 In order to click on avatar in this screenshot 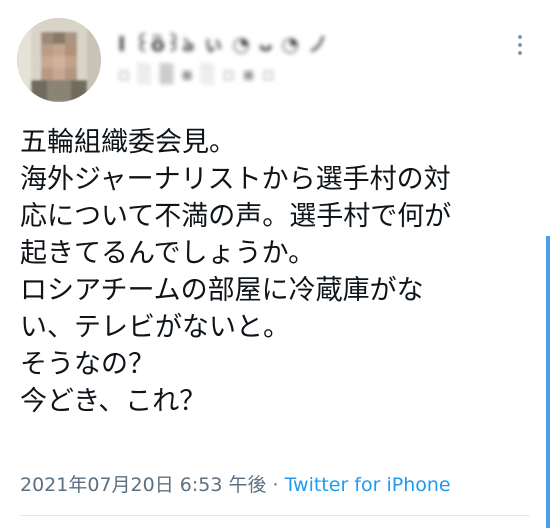, I will do `click(59, 60)`.